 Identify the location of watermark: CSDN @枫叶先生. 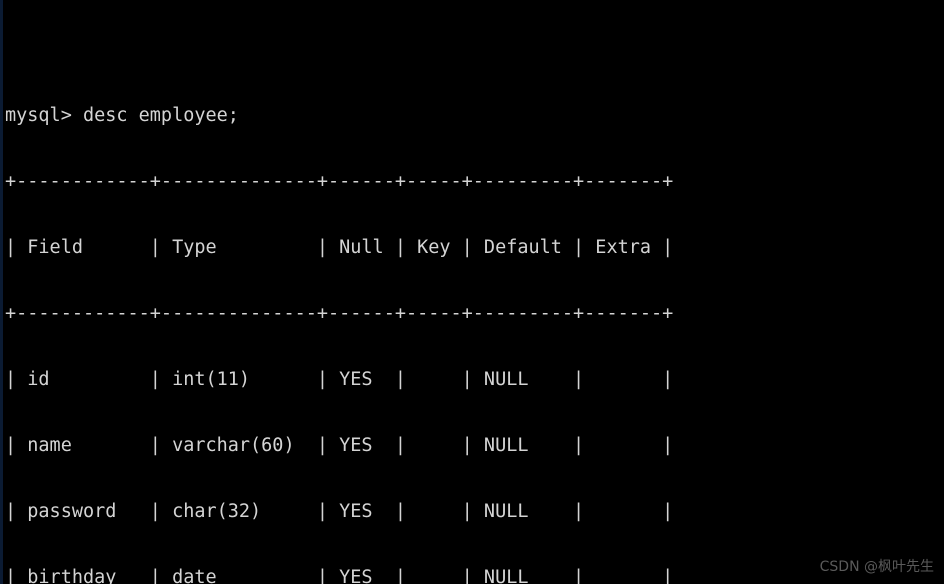
(876, 567).